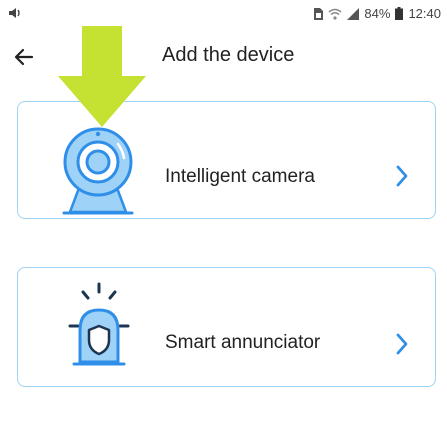  I want to click on device-label: Smart annunciator, so click(243, 342).